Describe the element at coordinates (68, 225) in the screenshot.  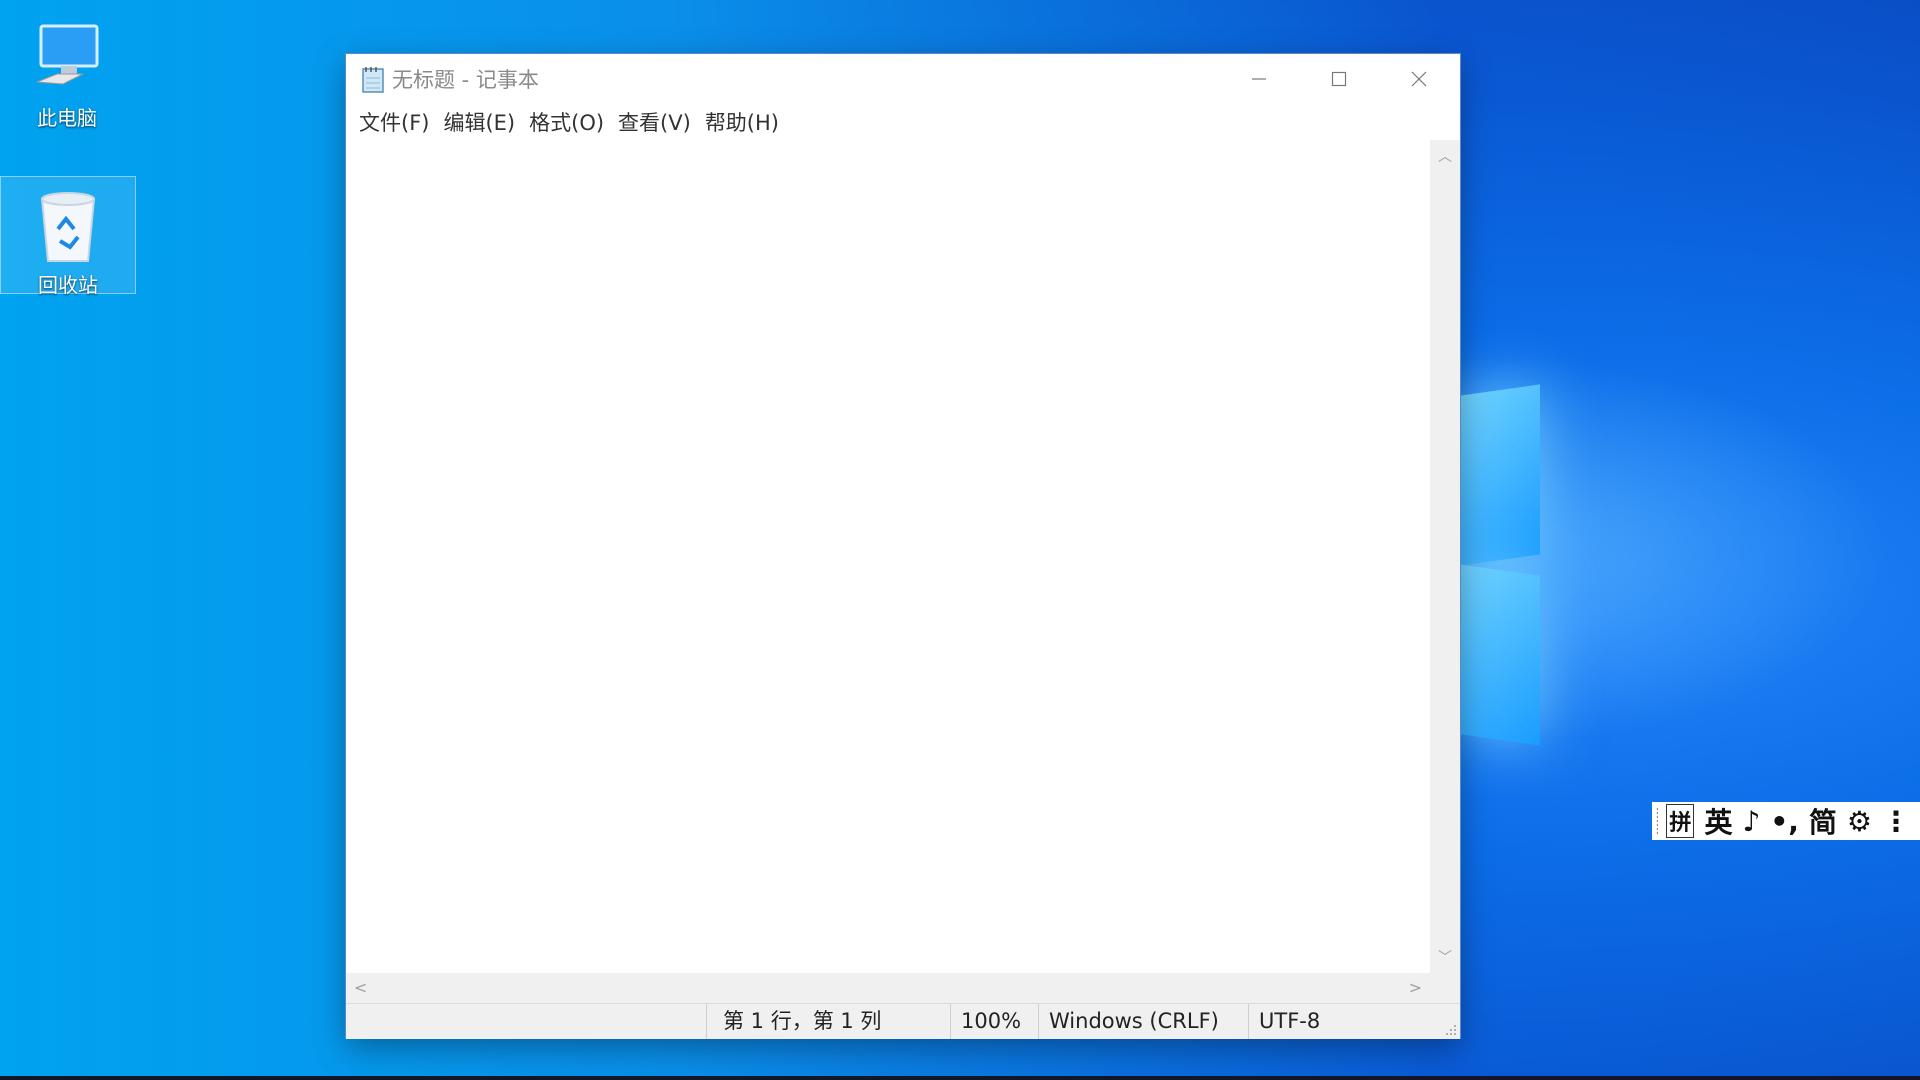
I see `recycle-bin-icon` at that location.